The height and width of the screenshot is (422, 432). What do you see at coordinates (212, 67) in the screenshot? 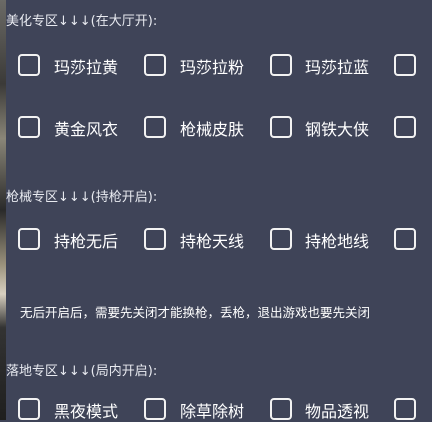
I see `label-maserati-pink: 玛莎拉粉` at bounding box center [212, 67].